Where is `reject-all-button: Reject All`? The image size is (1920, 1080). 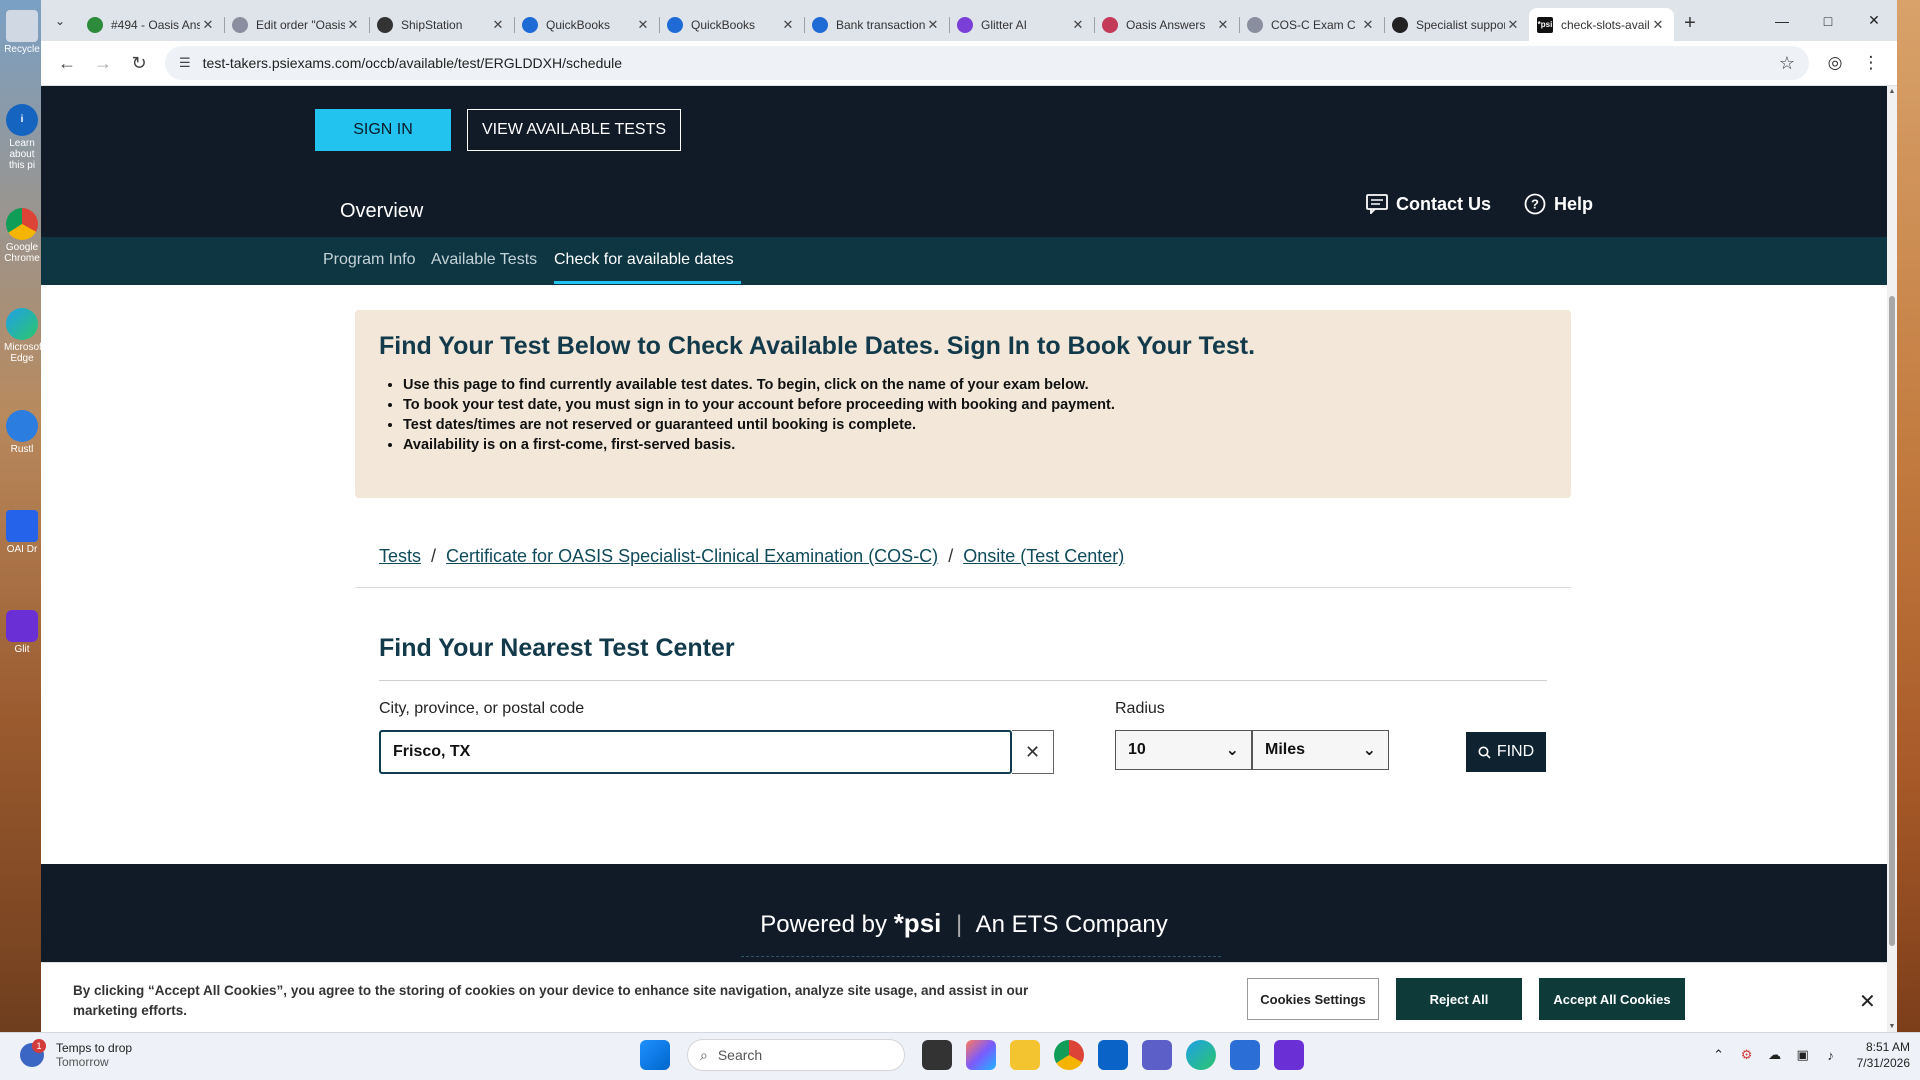 reject-all-button: Reject All is located at coordinates (1459, 999).